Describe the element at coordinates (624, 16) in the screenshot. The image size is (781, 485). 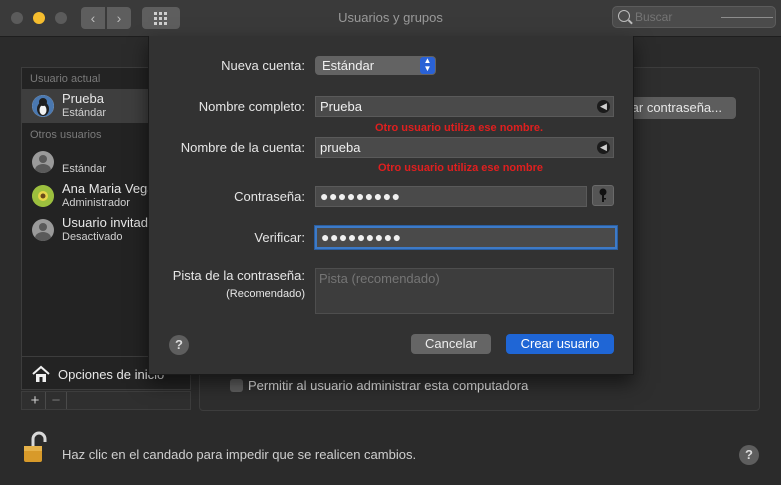
I see `search-icon` at that location.